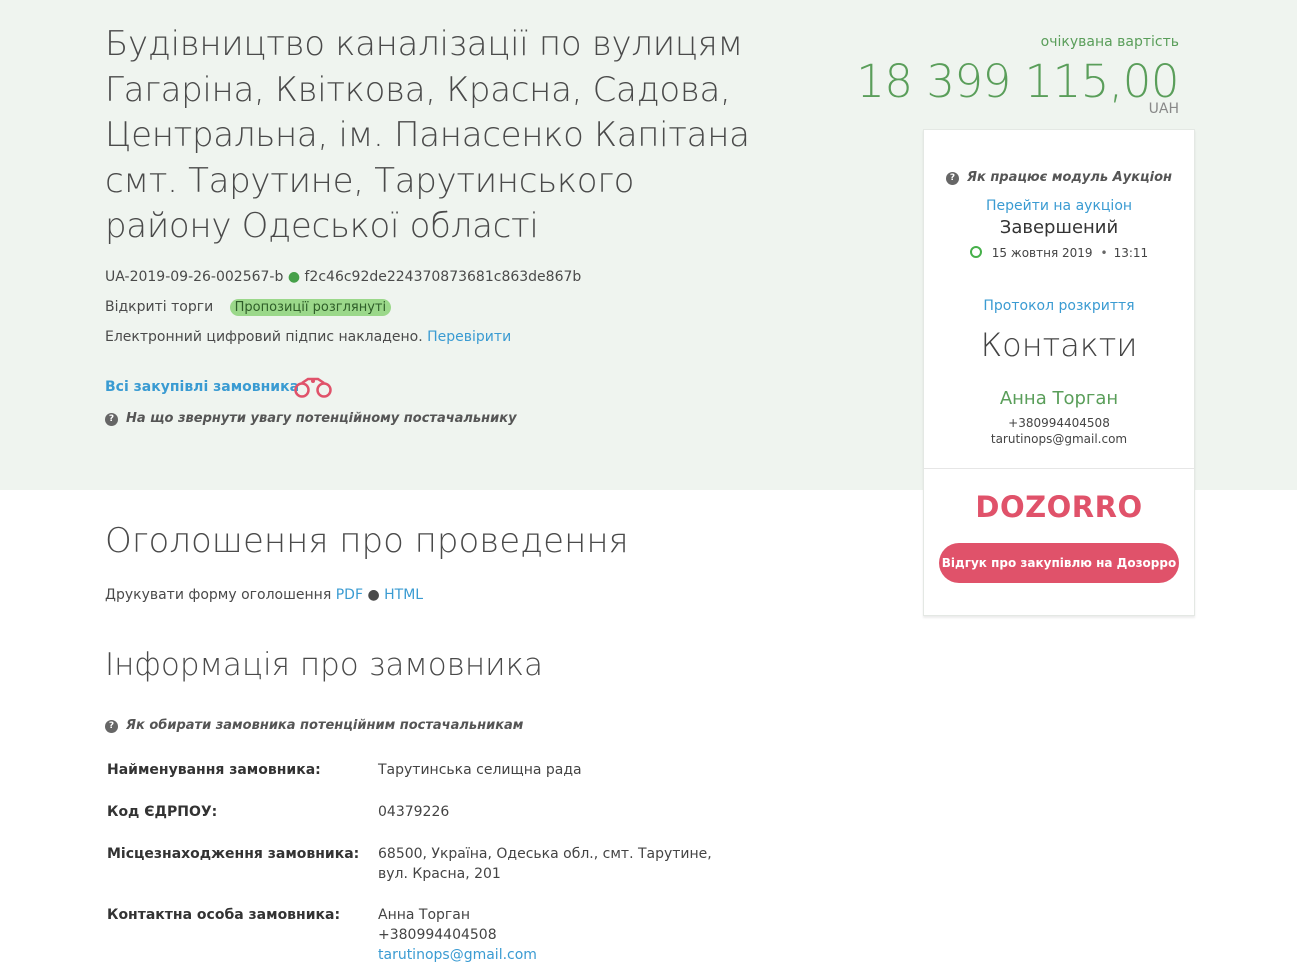 Image resolution: width=1297 pixels, height=962 pixels. Describe the element at coordinates (310, 307) in the screenshot. I see `status-badge: Пропозиції розглянуті` at that location.